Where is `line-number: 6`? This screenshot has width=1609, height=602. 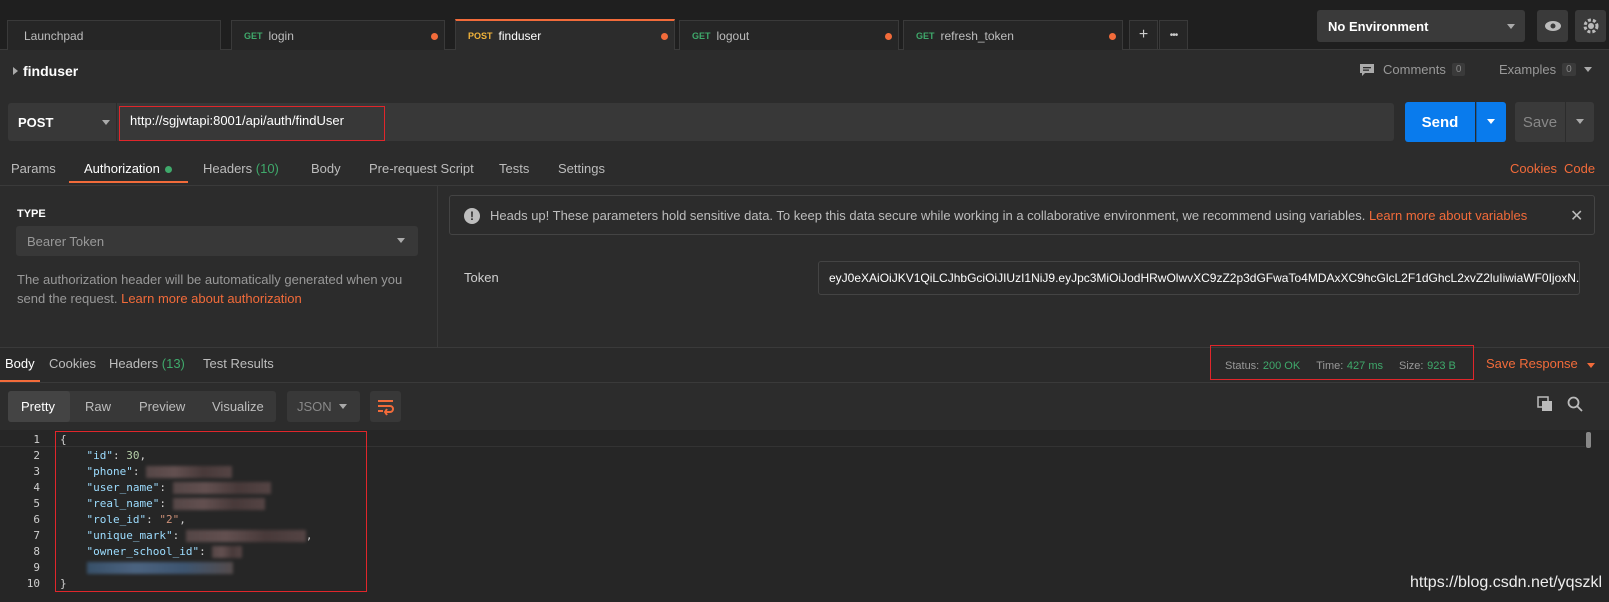 line-number: 6 is located at coordinates (36, 519).